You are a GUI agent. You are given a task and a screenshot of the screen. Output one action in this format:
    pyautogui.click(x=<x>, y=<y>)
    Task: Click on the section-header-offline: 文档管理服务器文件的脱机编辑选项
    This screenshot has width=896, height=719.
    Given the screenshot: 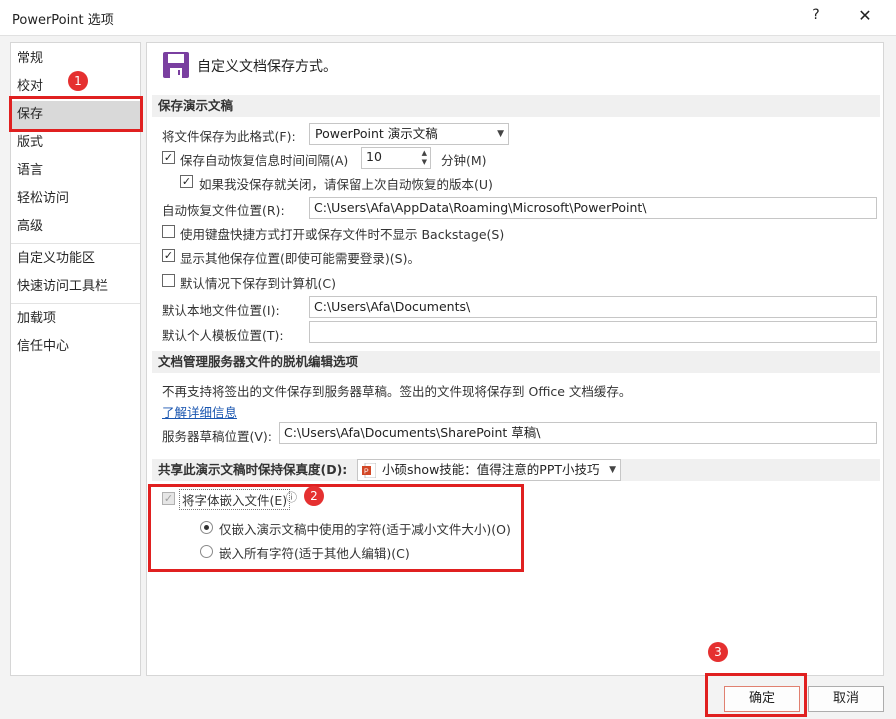 What is the action you would take?
    pyautogui.click(x=516, y=362)
    